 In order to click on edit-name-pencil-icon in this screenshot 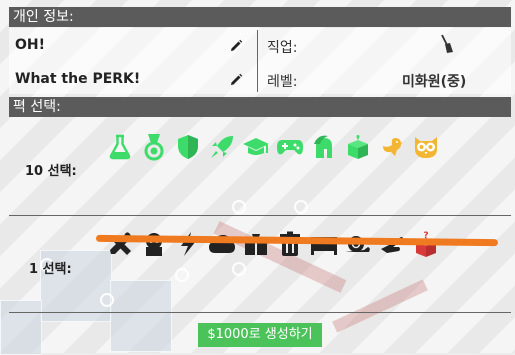, I will do `click(236, 46)`.